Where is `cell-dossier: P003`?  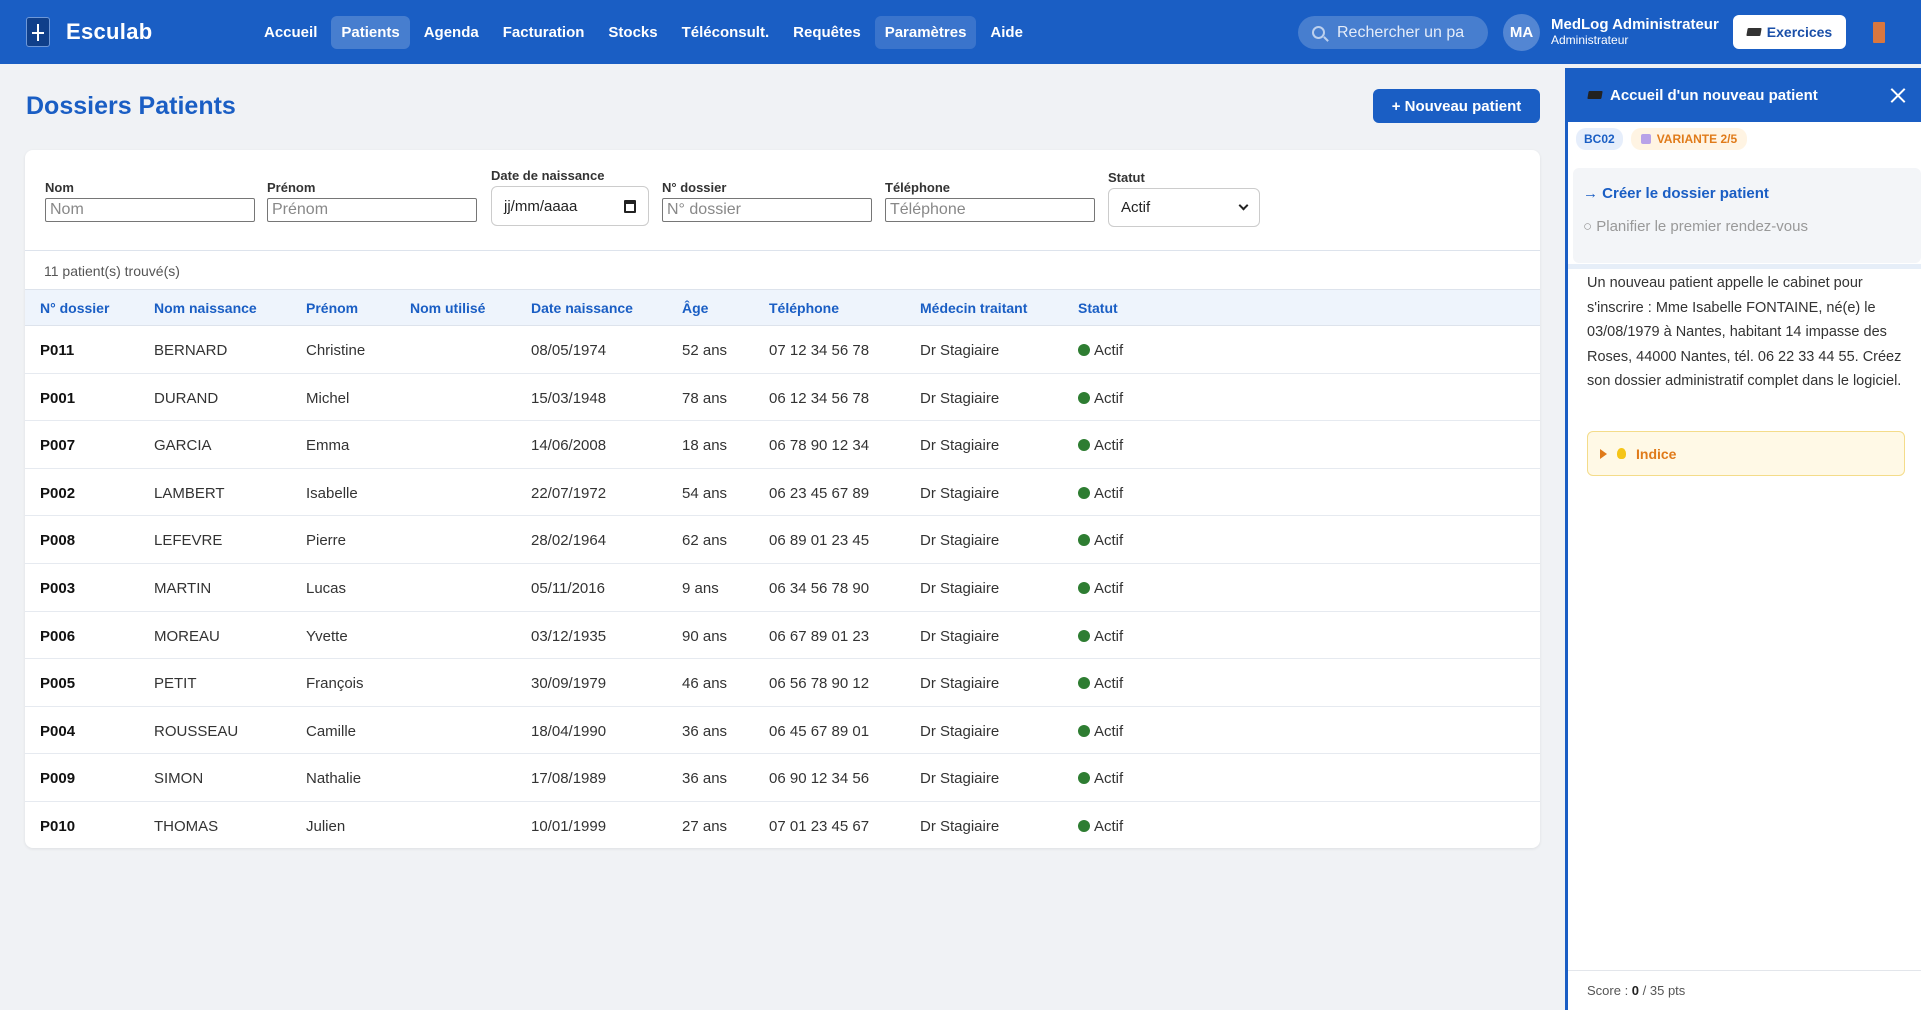 cell-dossier: P003 is located at coordinates (58, 588).